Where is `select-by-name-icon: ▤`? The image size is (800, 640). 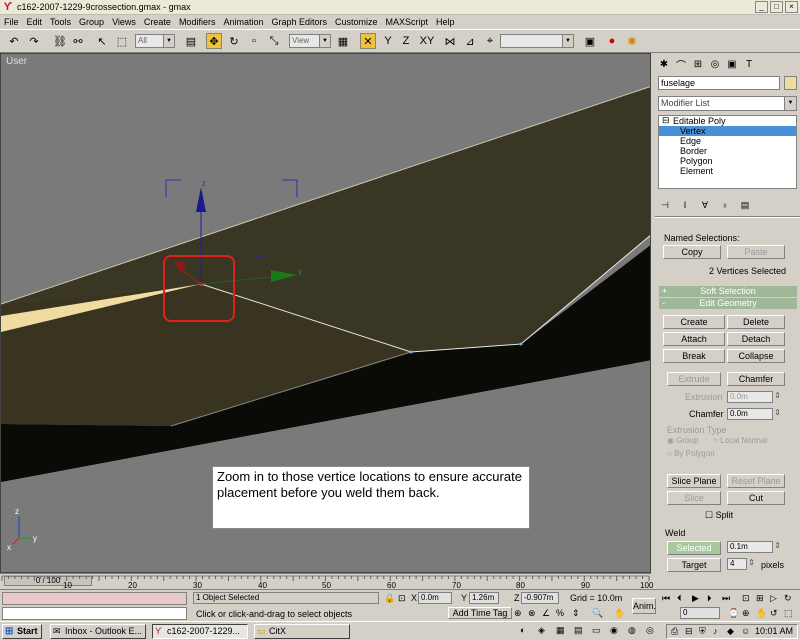 select-by-name-icon: ▤ is located at coordinates (191, 41).